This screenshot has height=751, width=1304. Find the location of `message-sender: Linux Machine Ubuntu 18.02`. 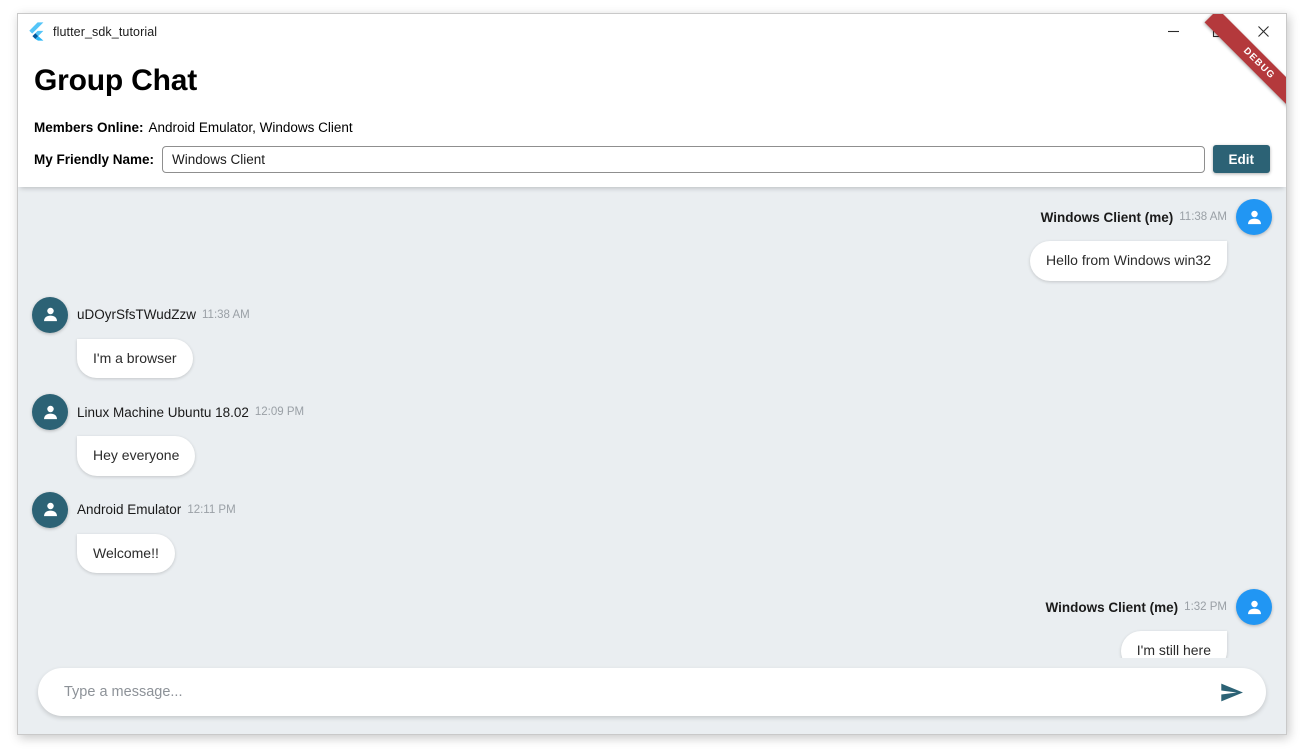

message-sender: Linux Machine Ubuntu 18.02 is located at coordinates (163, 412).